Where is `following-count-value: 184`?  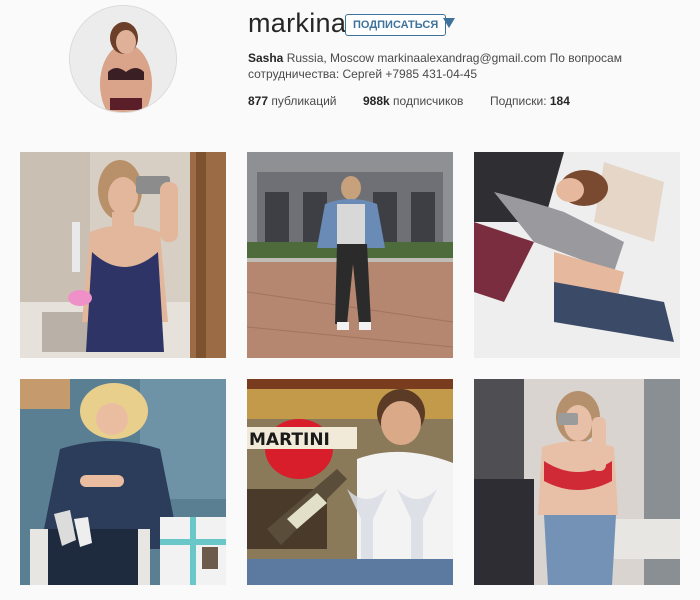 following-count-value: 184 is located at coordinates (559, 101).